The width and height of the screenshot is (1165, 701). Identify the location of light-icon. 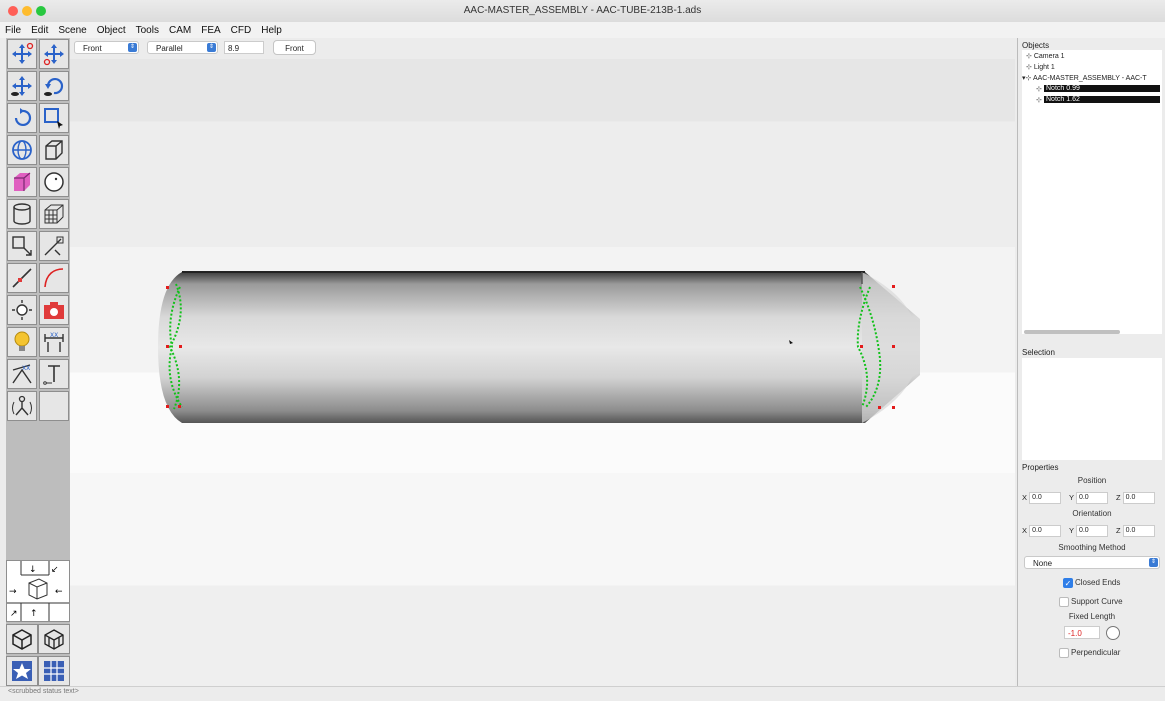
(22, 310).